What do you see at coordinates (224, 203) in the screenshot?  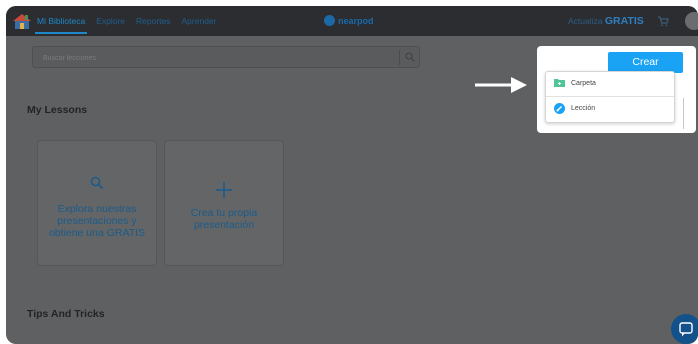 I see `create-card: Crea tu propia presentación` at bounding box center [224, 203].